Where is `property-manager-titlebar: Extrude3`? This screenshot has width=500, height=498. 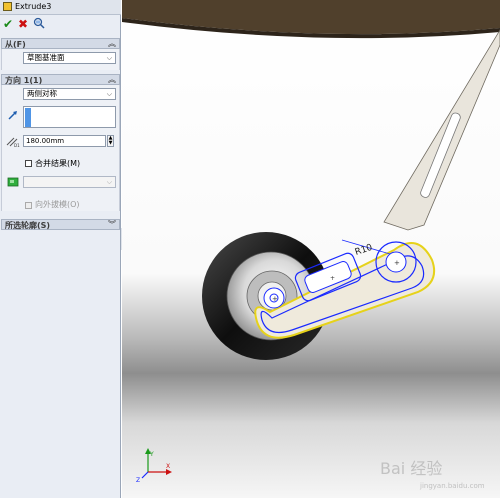 property-manager-titlebar: Extrude3 is located at coordinates (60, 7).